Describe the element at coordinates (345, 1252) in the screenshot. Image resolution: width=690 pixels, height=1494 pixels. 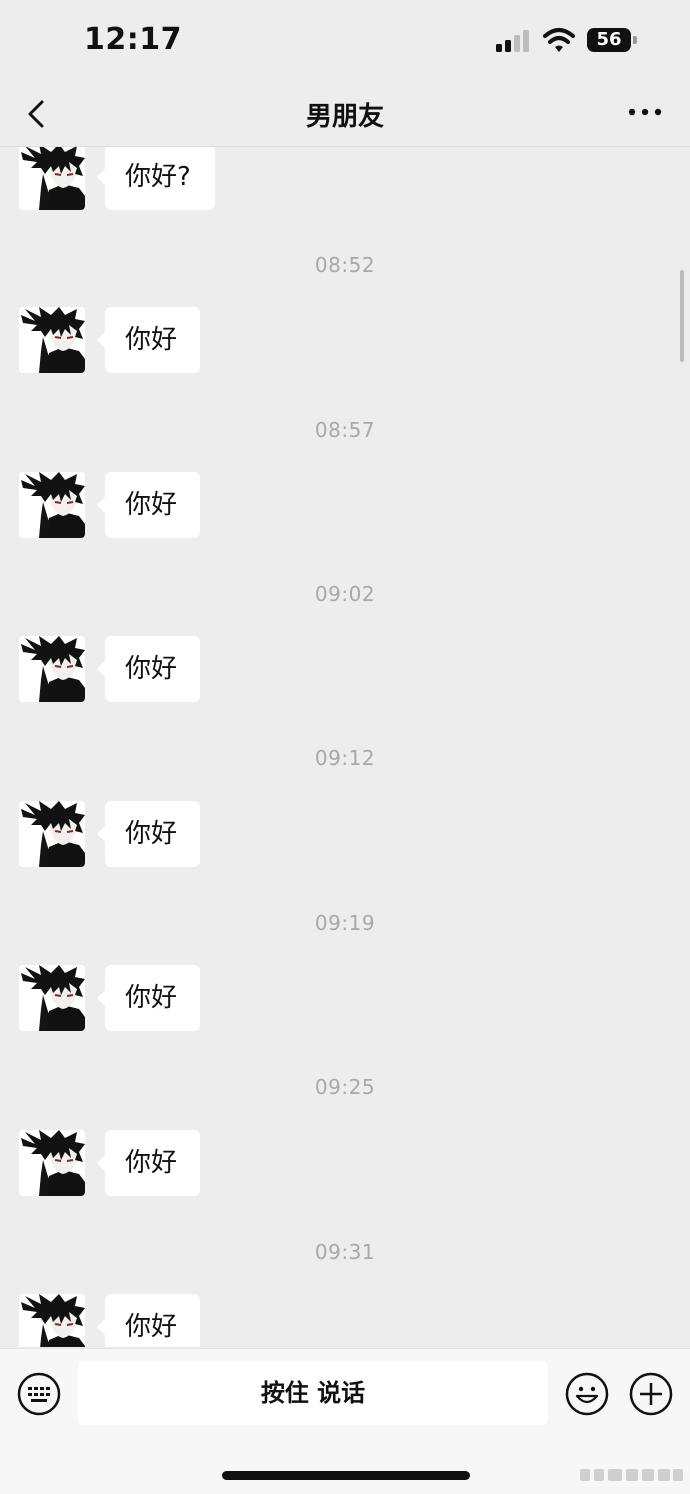
I see `message-timestamp: 09:31` at that location.